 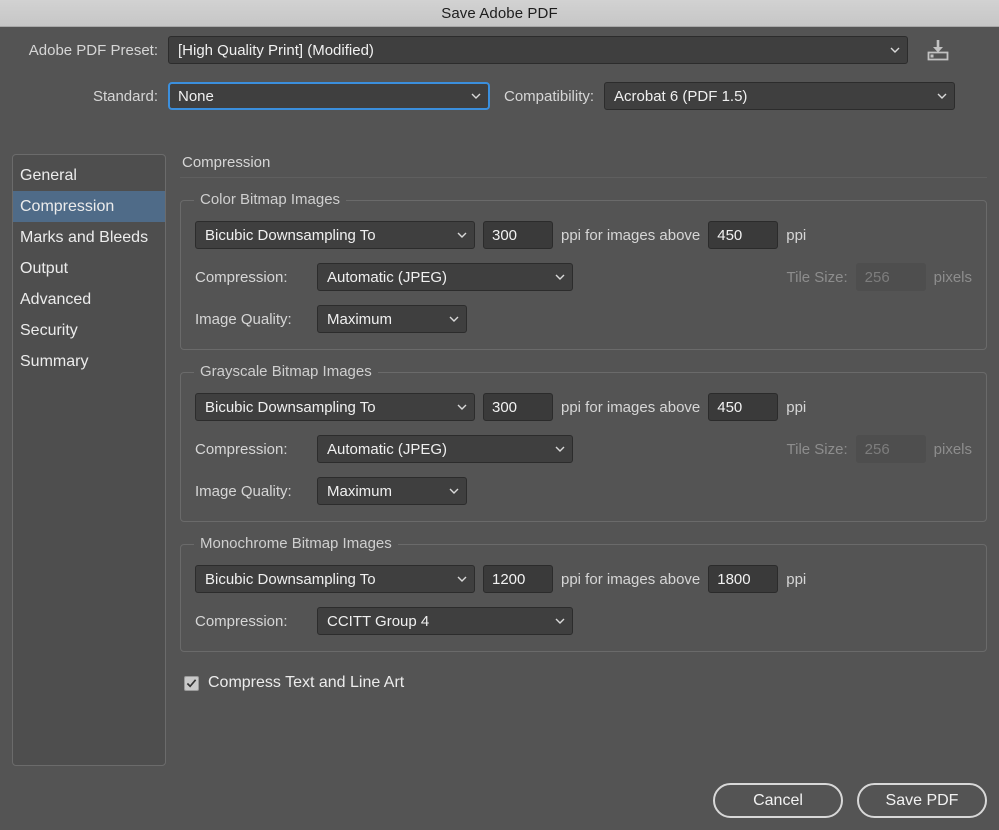 What do you see at coordinates (681, 96) in the screenshot?
I see `compatibility-select-value: Acrobat 6 (PDF 1.5)` at bounding box center [681, 96].